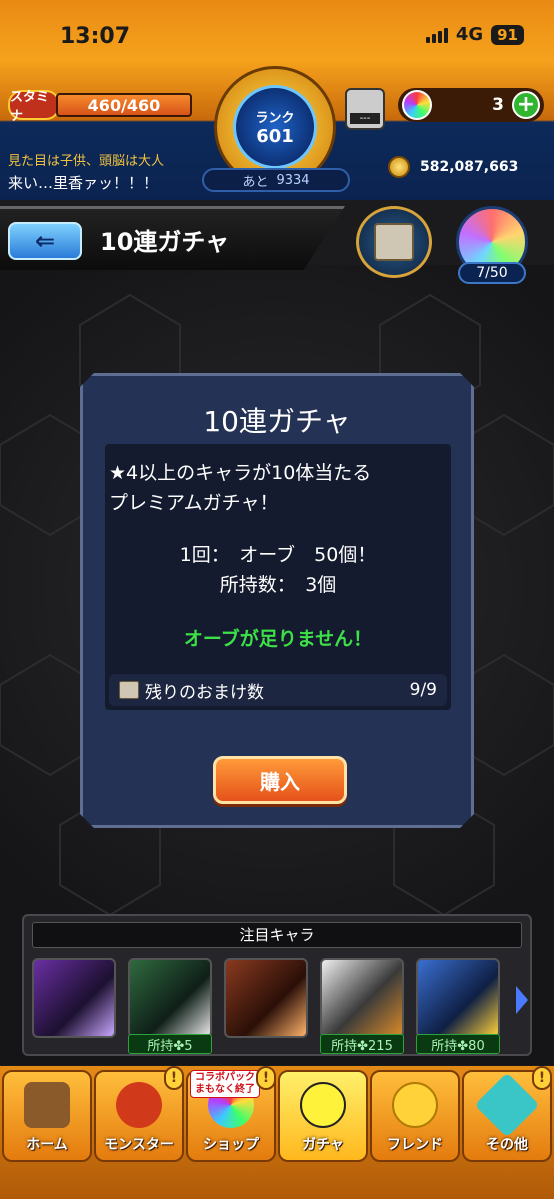 Image resolution: width=554 pixels, height=1199 pixels. I want to click on nav-other: その他 !, so click(507, 1114).